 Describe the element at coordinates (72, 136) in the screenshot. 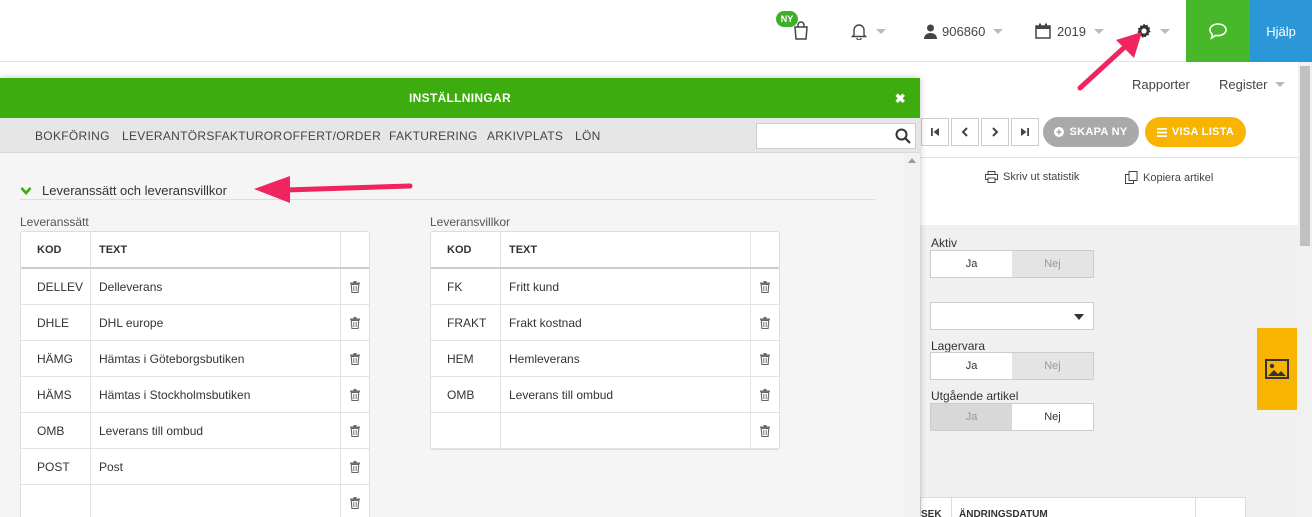

I see `tab-bookkeeping: BOKFÖRING` at that location.